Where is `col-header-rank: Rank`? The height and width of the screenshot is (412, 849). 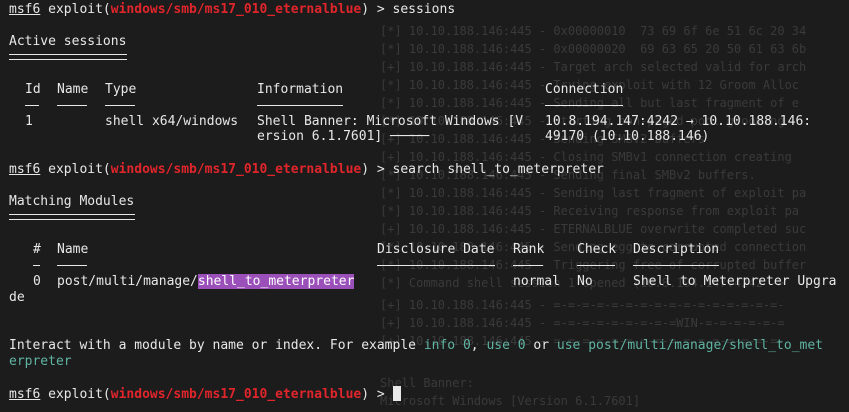
col-header-rank: Rank is located at coordinates (529, 249).